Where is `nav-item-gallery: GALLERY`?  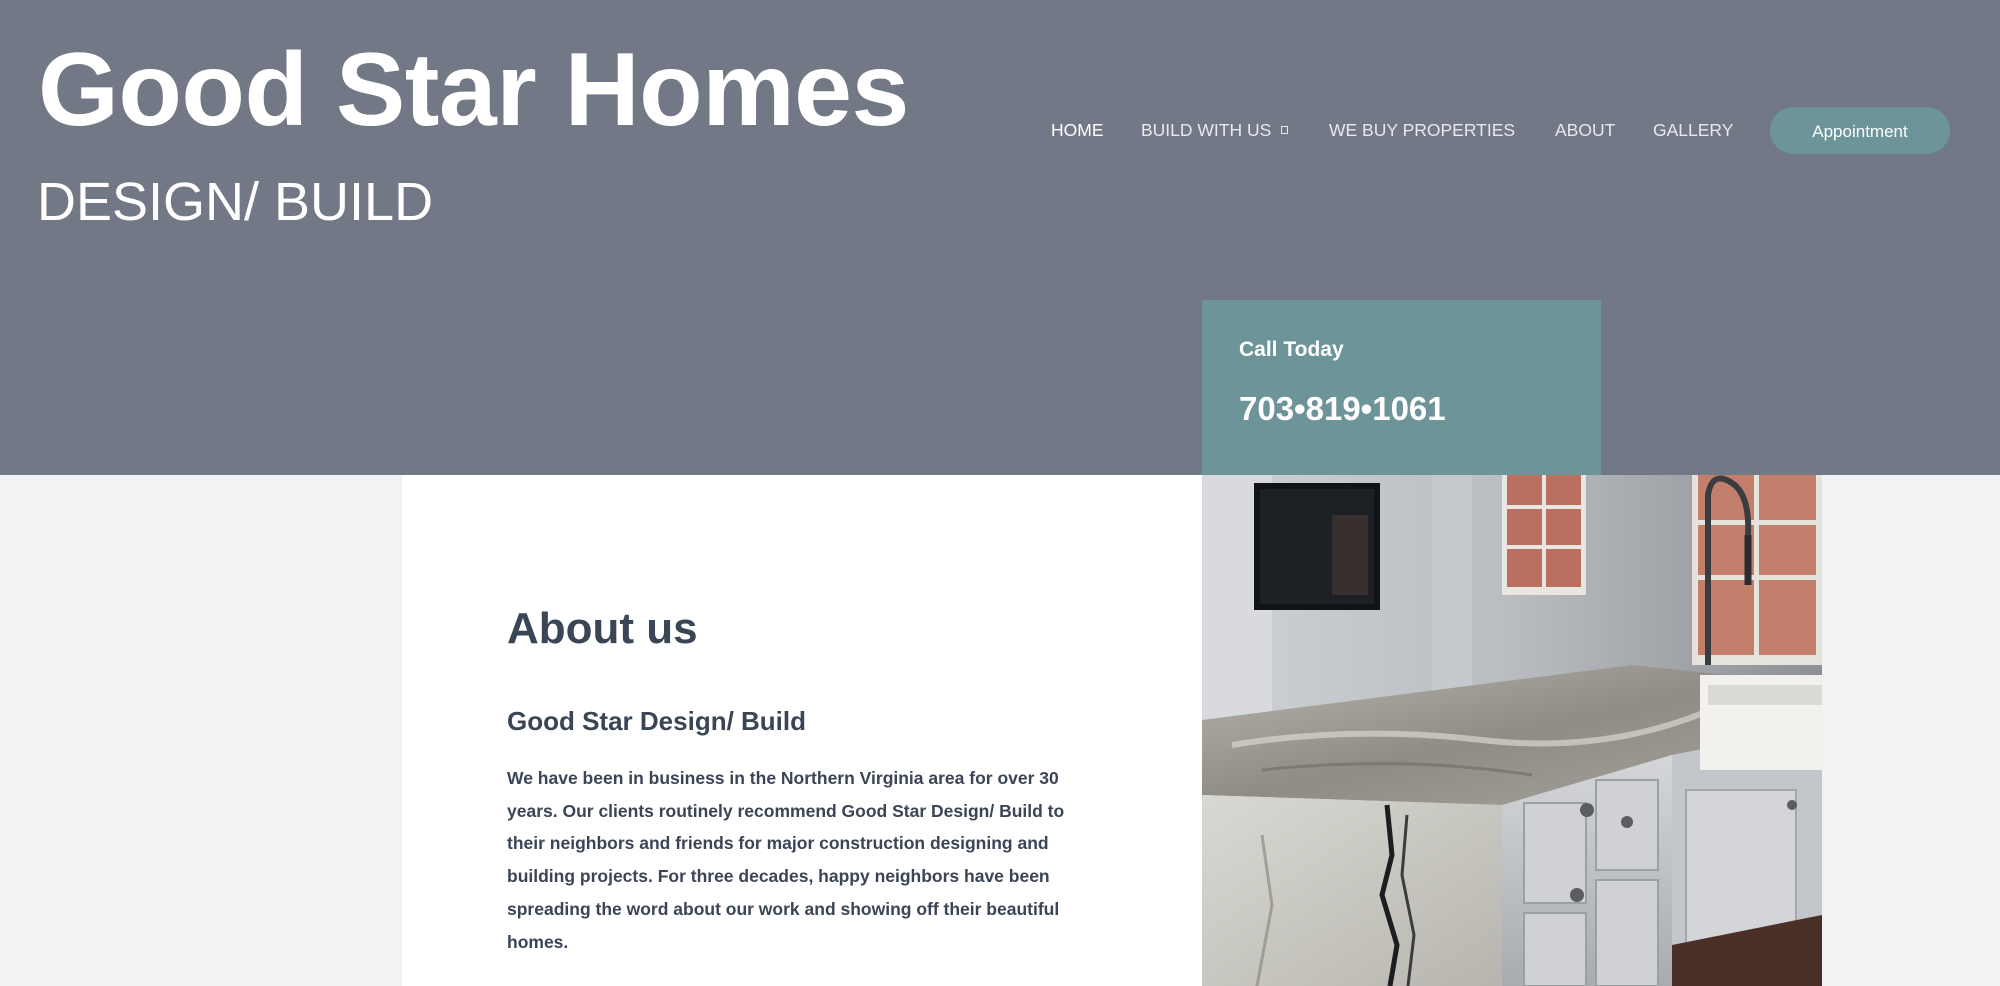
nav-item-gallery: GALLERY is located at coordinates (1693, 130).